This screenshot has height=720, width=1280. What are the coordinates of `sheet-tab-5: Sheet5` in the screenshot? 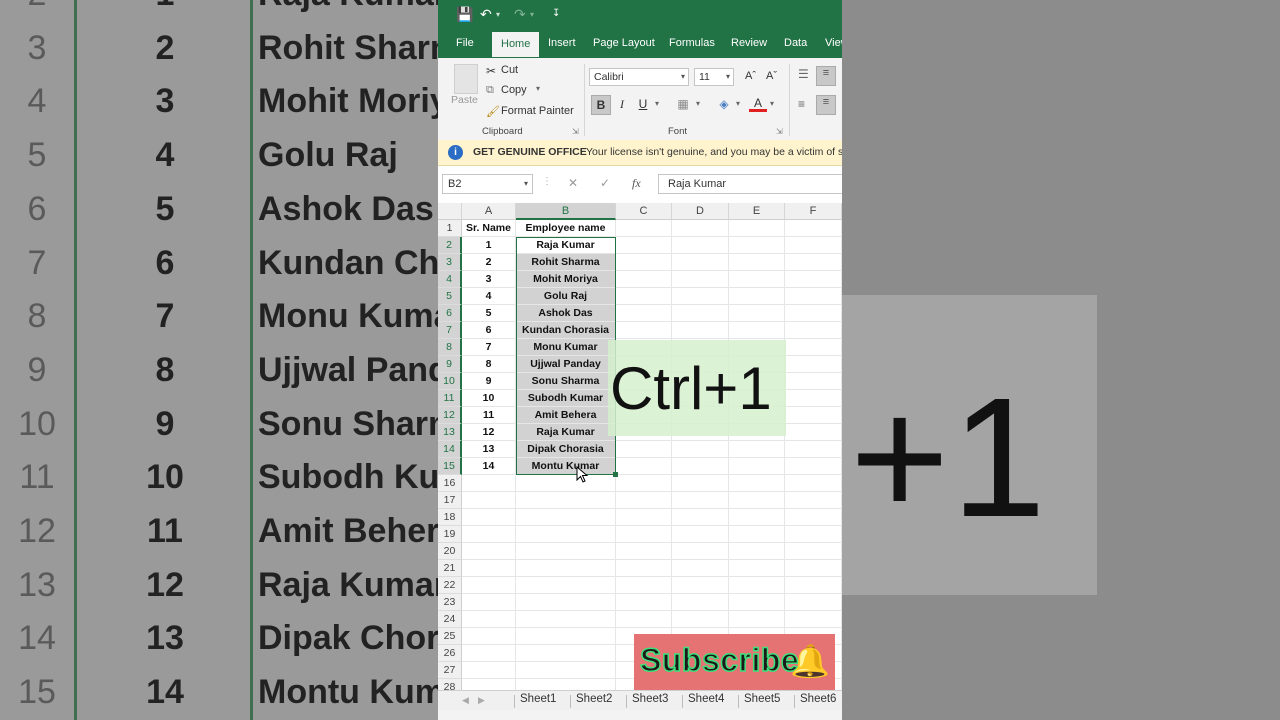 It's located at (762, 699).